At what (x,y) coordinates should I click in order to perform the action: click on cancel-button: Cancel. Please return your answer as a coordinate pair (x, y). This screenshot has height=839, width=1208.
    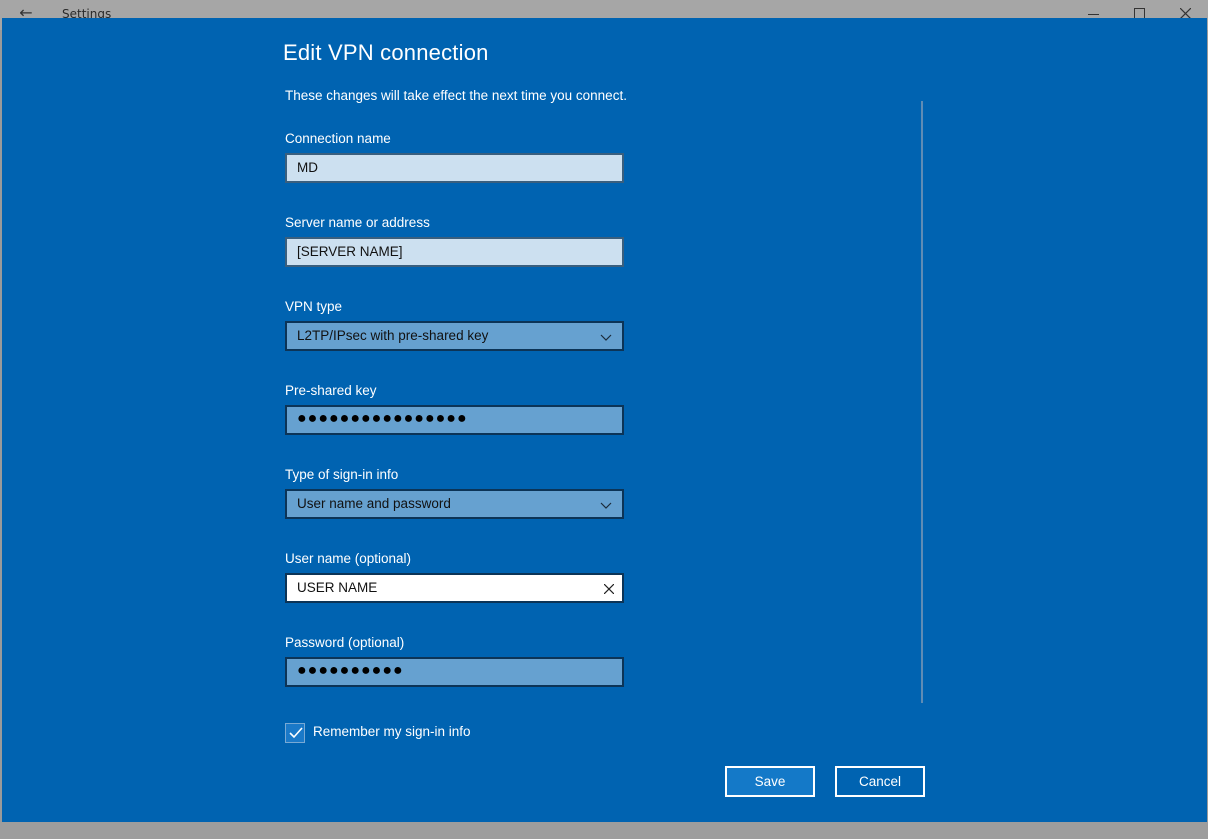
    Looking at the image, I should click on (880, 781).